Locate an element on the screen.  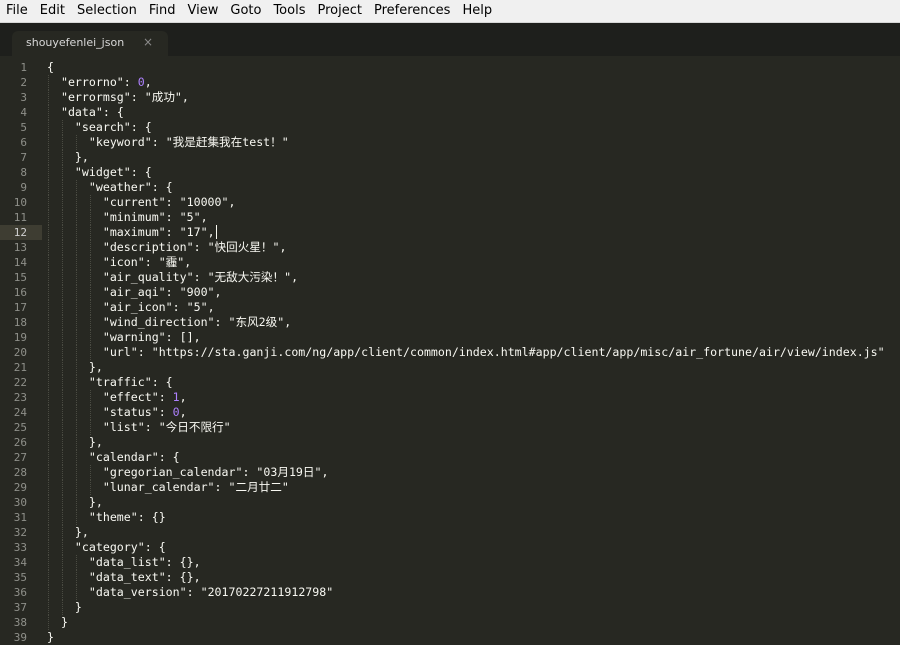
code-line: "calendar": { is located at coordinates (113, 457).